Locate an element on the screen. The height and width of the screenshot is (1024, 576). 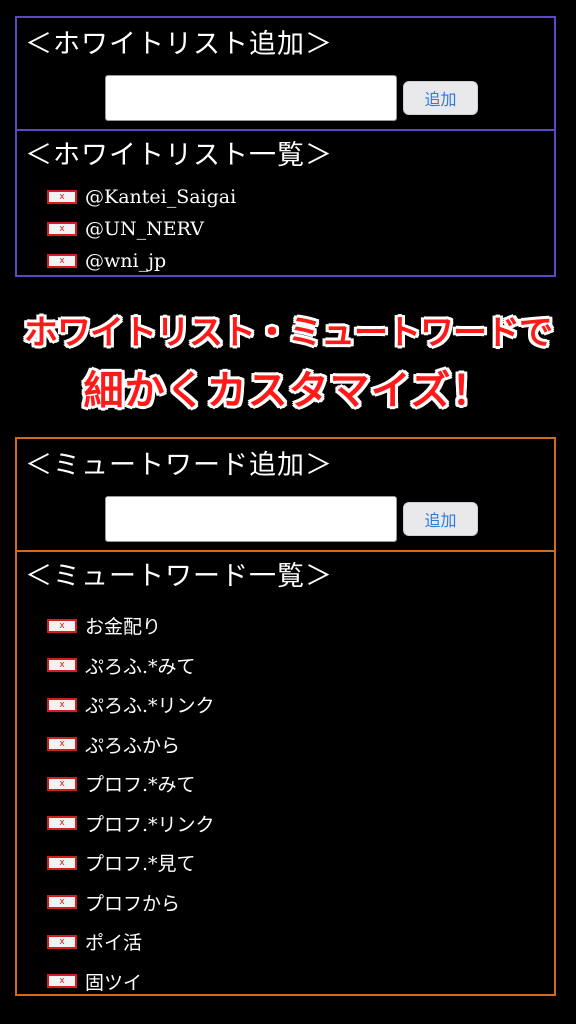
list-item-text: ぷろふから is located at coordinates (133, 745).